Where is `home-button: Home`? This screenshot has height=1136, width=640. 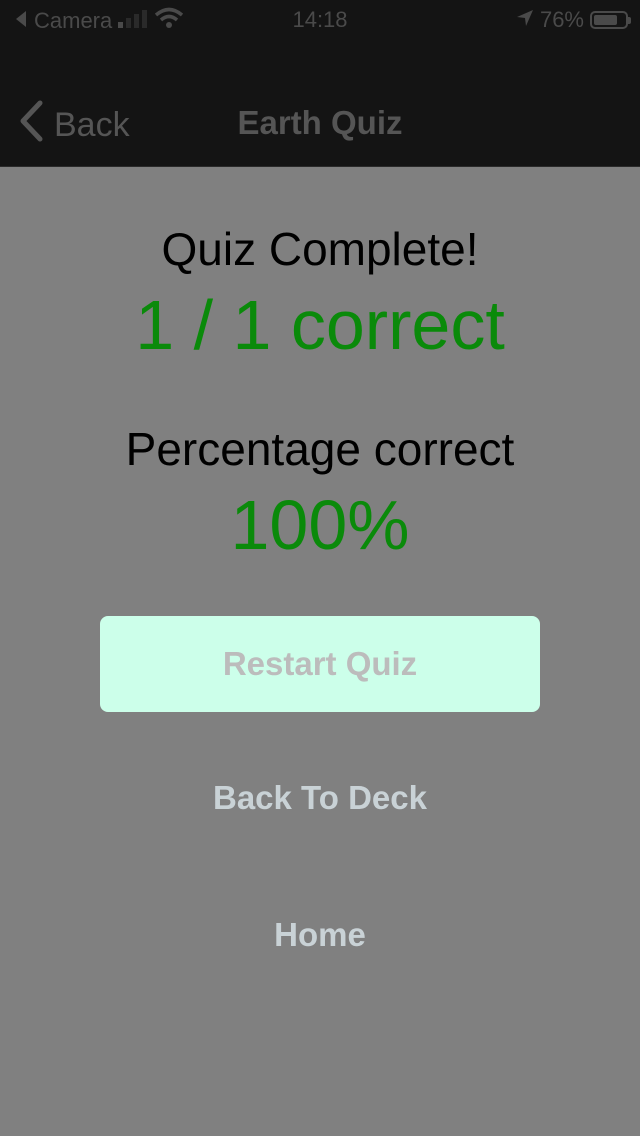 home-button: Home is located at coordinates (320, 935).